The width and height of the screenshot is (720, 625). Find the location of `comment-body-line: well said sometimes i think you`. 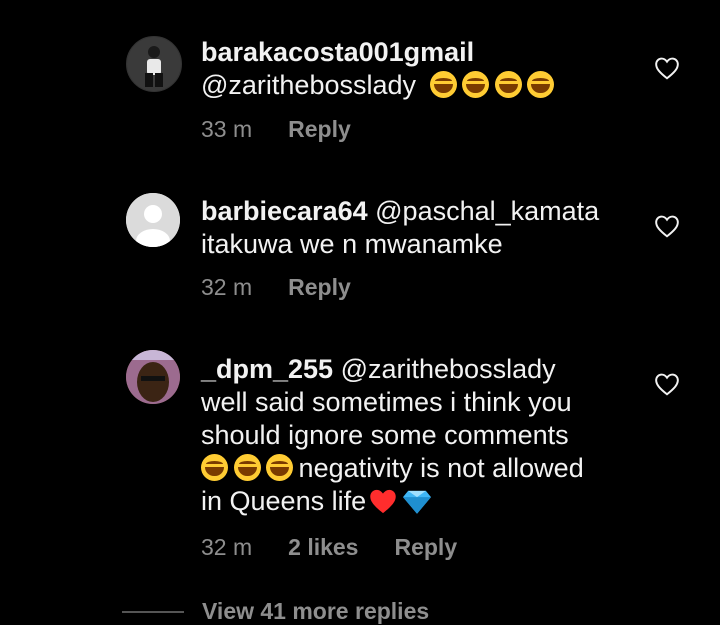

comment-body-line: well said sometimes i think you is located at coordinates (386, 402).